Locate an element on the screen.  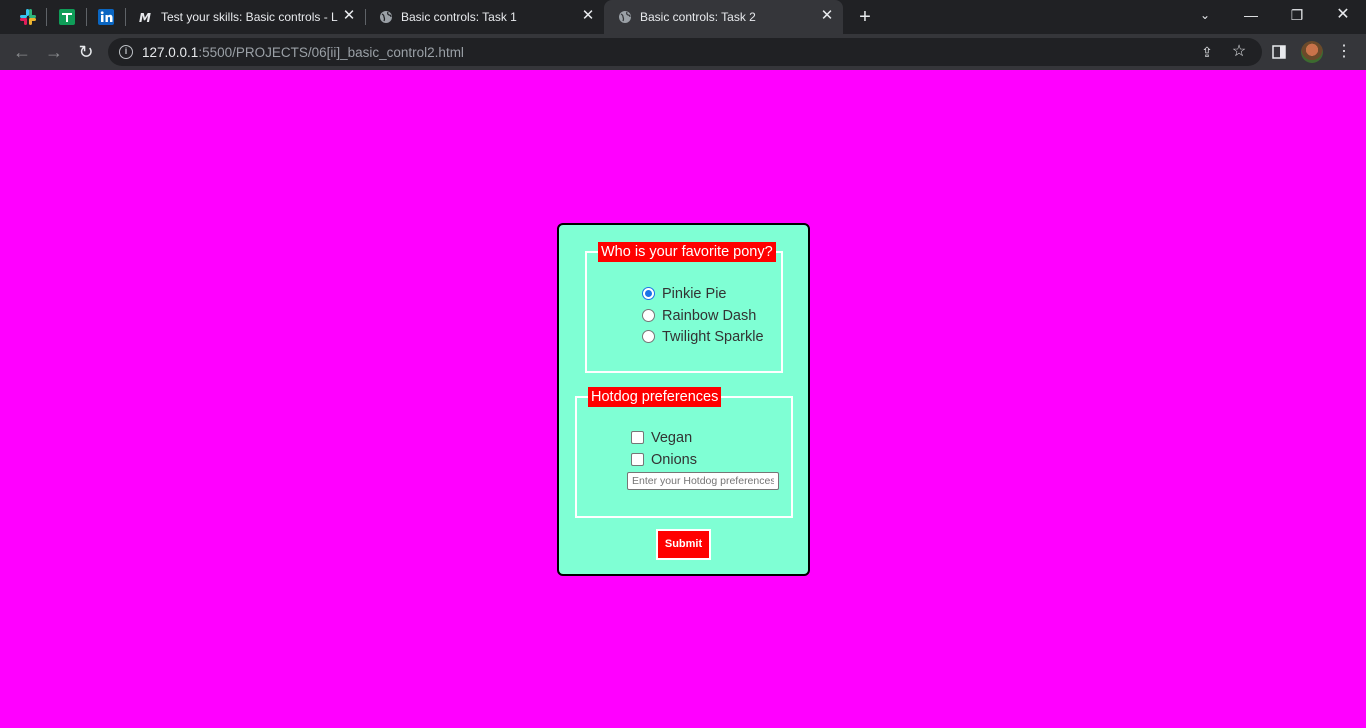
linkedin-icon is located at coordinates (106, 17).